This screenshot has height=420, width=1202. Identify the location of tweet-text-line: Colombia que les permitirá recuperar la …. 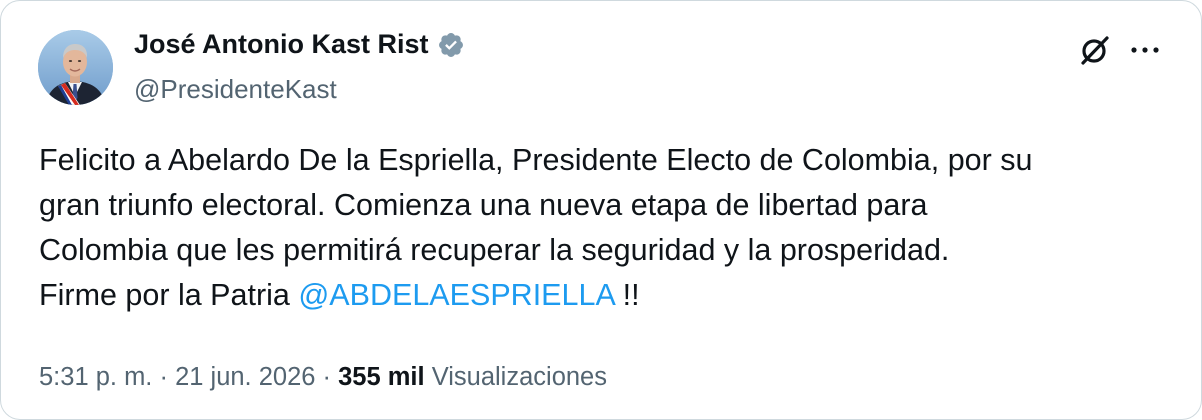
(494, 250).